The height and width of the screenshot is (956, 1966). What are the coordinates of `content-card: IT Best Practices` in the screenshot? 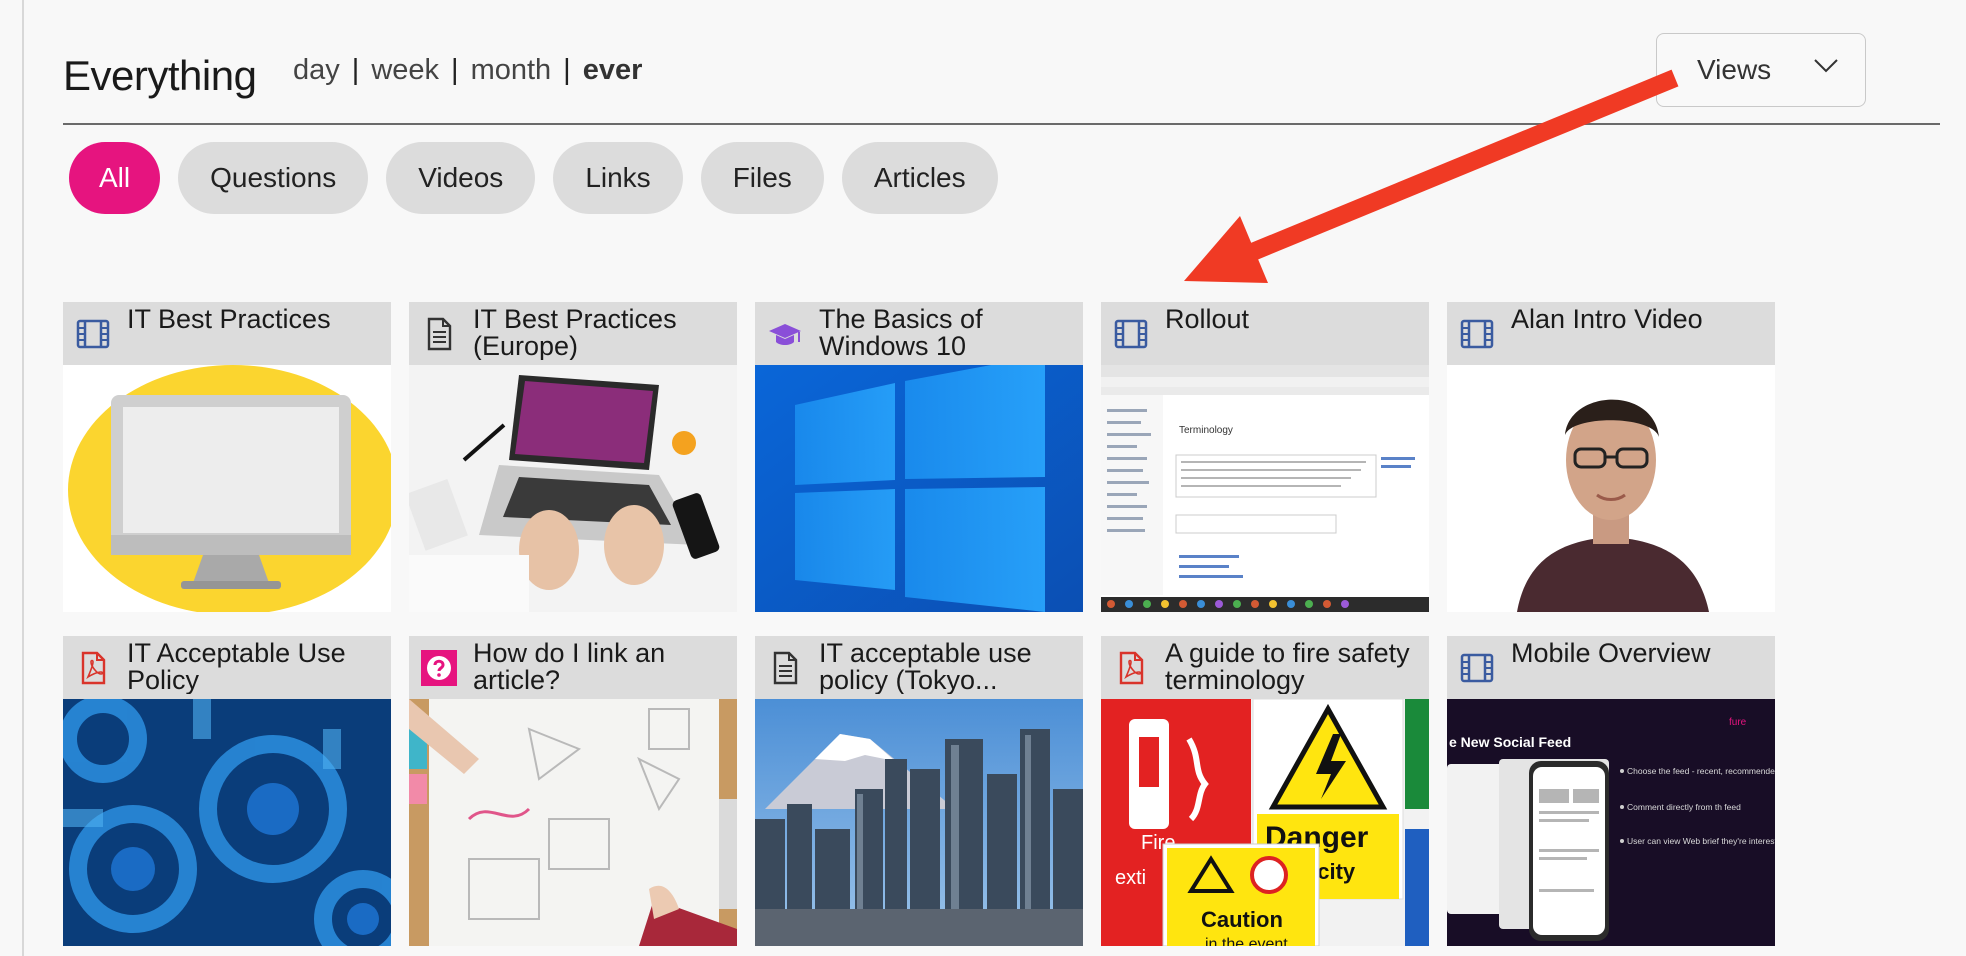 It's located at (227, 457).